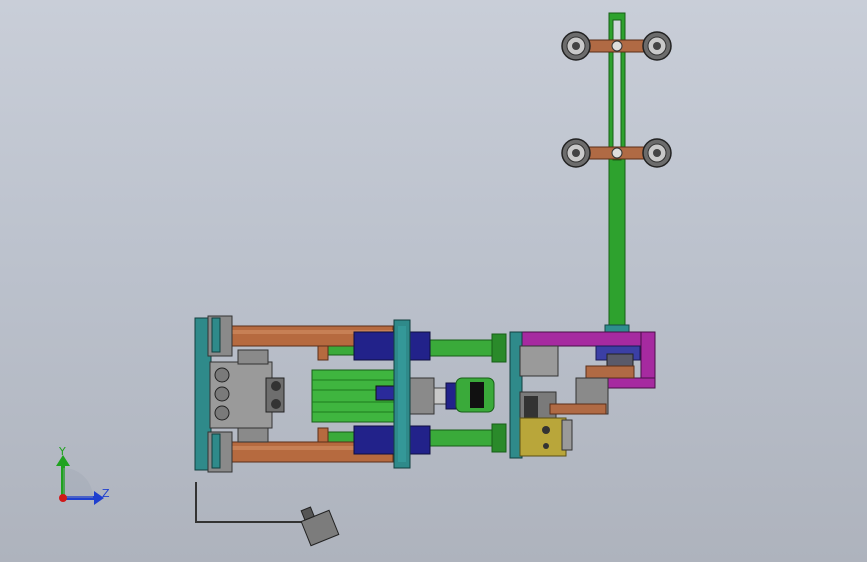  Describe the element at coordinates (106, 493) in the screenshot. I see `z-axis-label: Z` at that location.